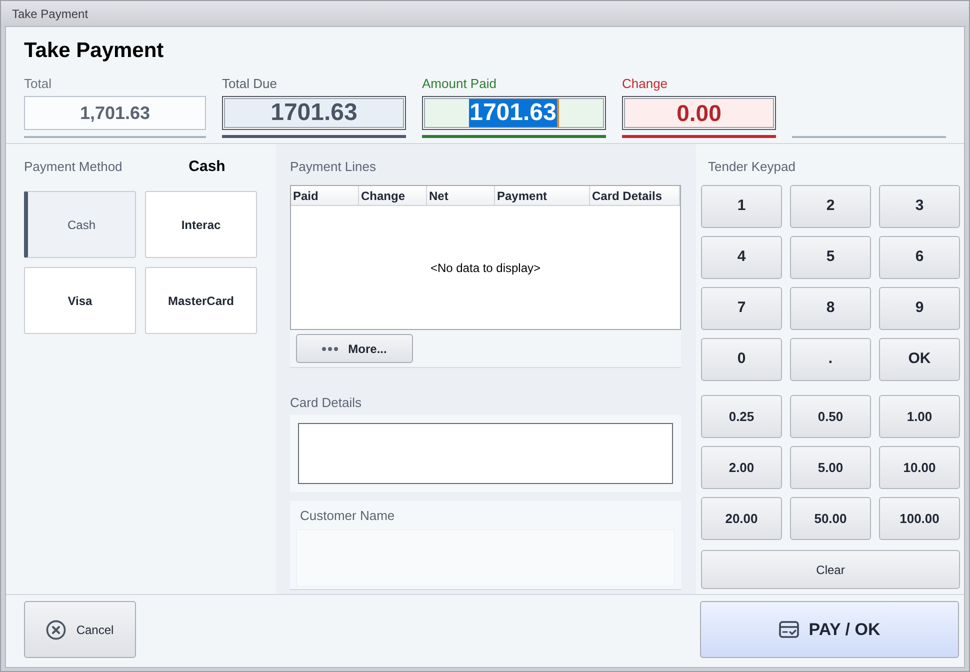 This screenshot has width=970, height=672. I want to click on amount-key: 20.00, so click(741, 518).